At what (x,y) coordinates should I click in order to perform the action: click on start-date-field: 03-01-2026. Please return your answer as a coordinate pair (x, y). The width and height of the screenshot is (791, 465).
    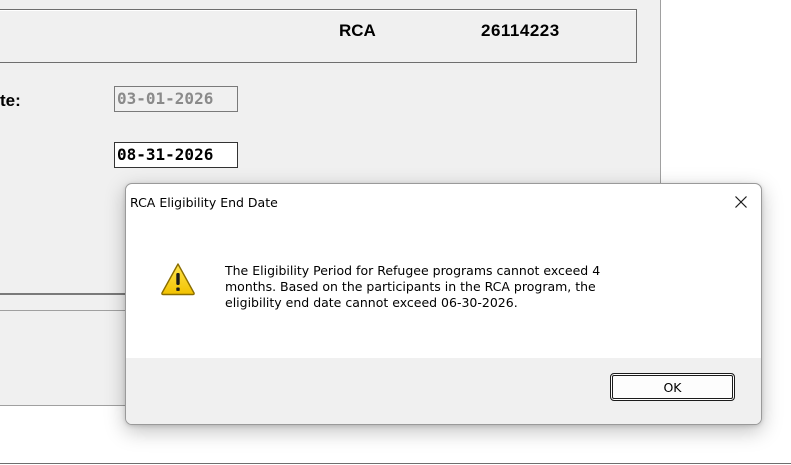
    Looking at the image, I should click on (176, 99).